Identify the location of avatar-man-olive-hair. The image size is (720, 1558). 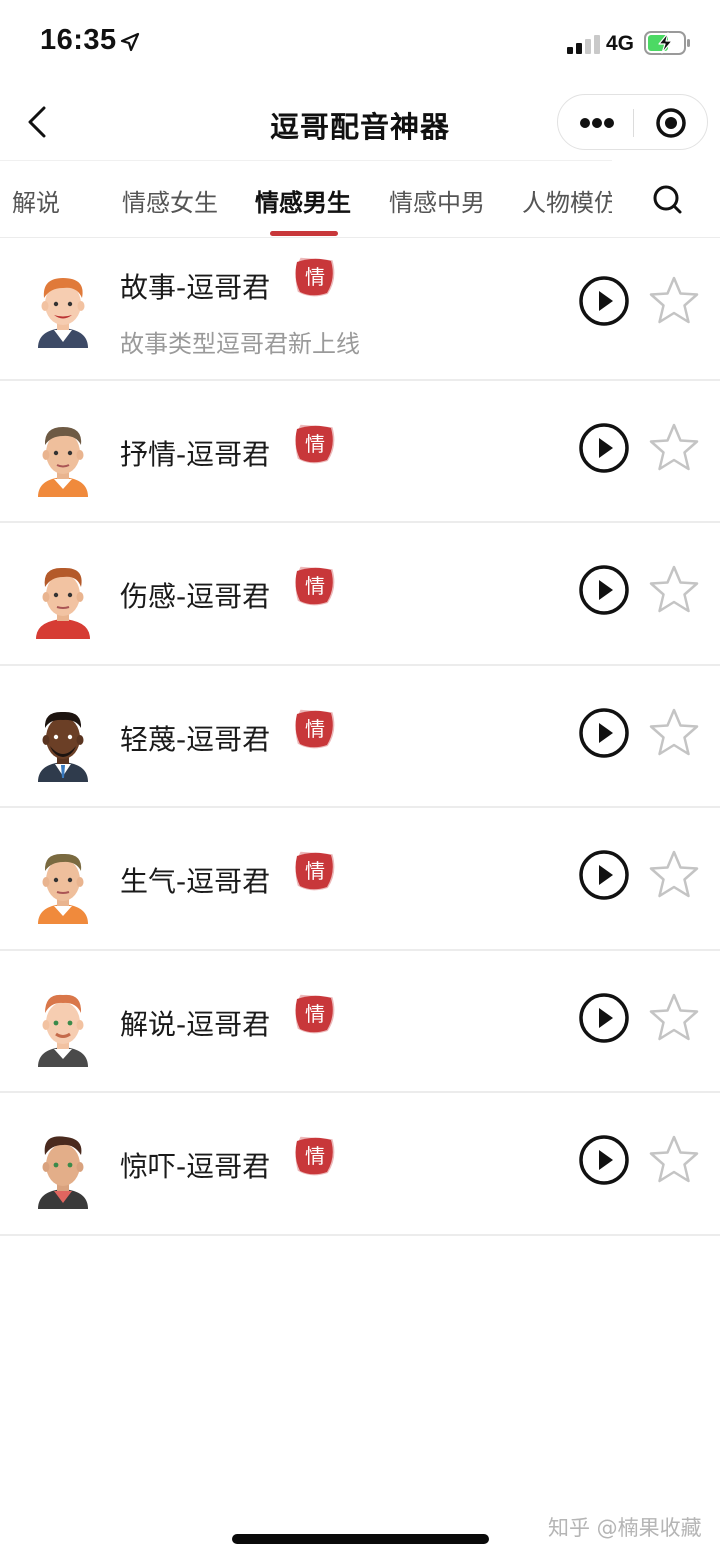
(63, 888).